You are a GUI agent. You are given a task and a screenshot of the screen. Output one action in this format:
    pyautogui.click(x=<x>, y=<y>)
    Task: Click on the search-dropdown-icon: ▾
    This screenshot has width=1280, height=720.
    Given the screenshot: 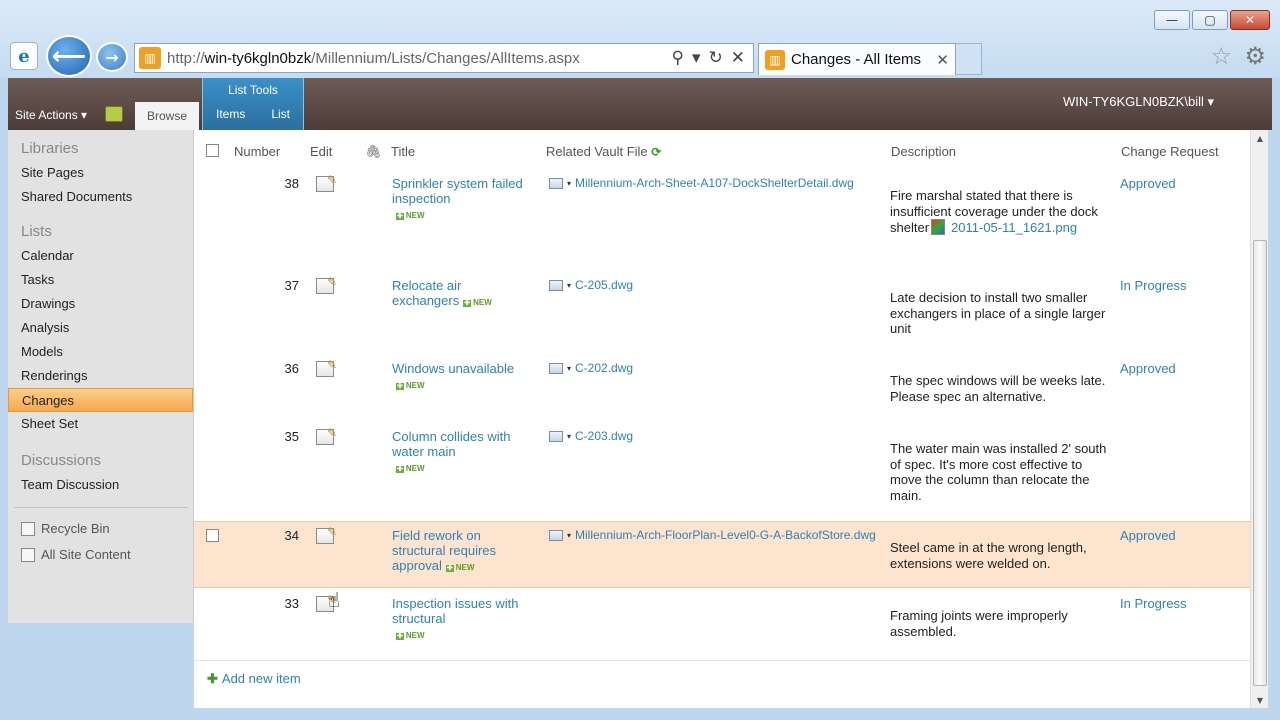 What is the action you would take?
    pyautogui.click(x=696, y=58)
    